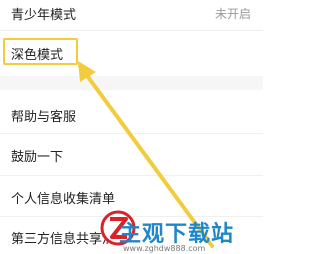  I want to click on watermark-url: www.zghdw888.com, so click(164, 248).